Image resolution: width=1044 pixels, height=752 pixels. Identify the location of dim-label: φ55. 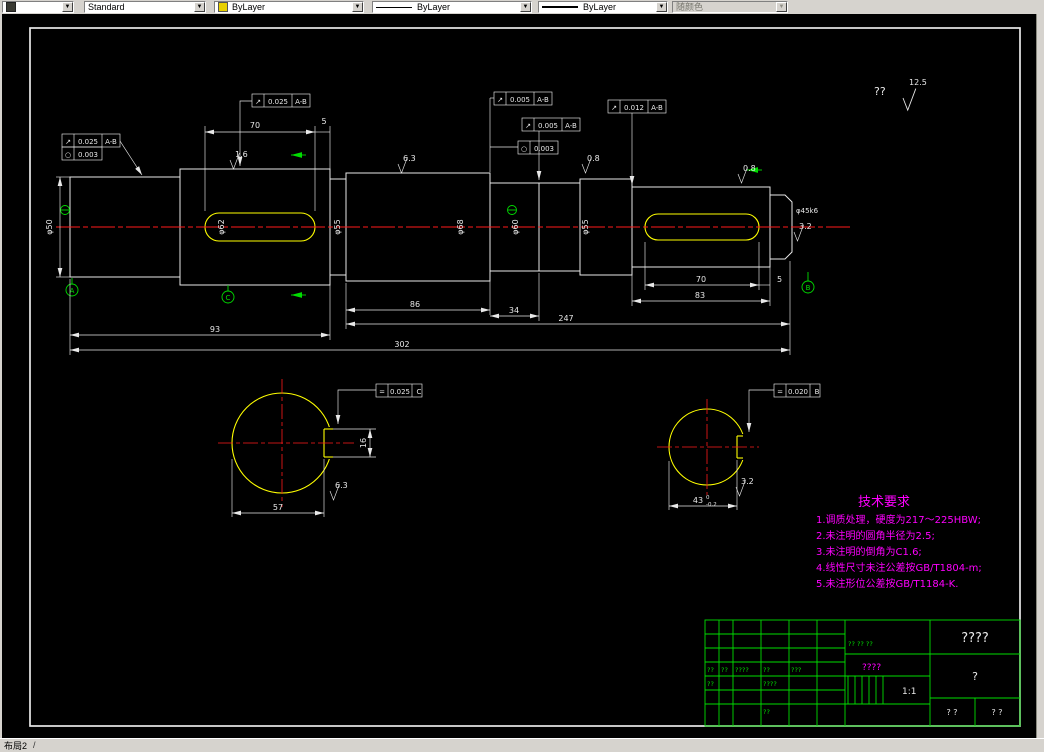
(585, 226).